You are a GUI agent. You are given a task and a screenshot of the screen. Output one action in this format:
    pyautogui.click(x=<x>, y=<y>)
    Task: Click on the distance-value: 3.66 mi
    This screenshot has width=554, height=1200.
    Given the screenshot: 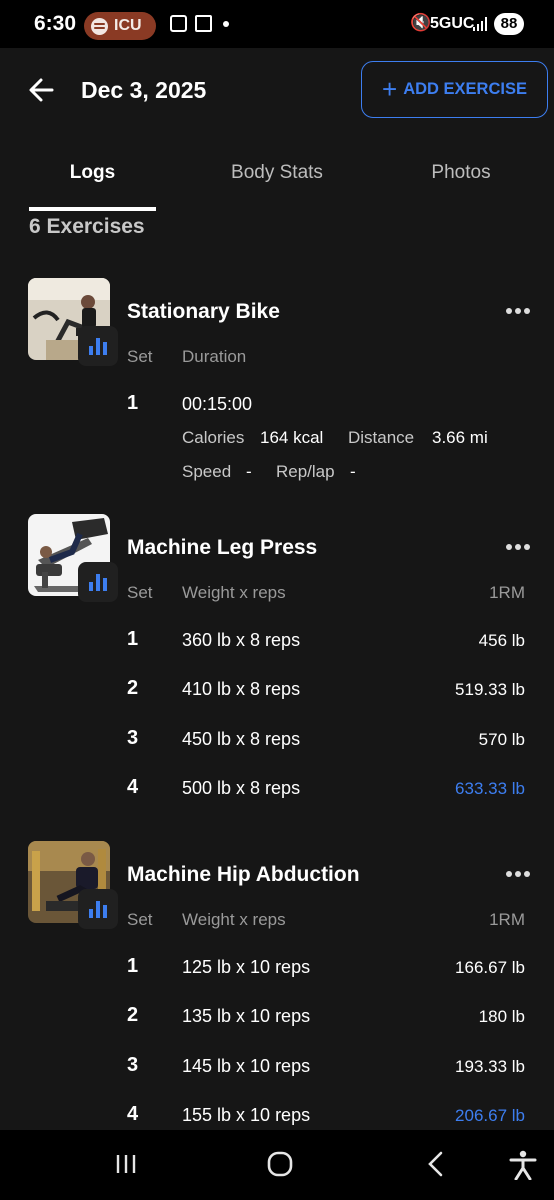 What is the action you would take?
    pyautogui.click(x=460, y=437)
    